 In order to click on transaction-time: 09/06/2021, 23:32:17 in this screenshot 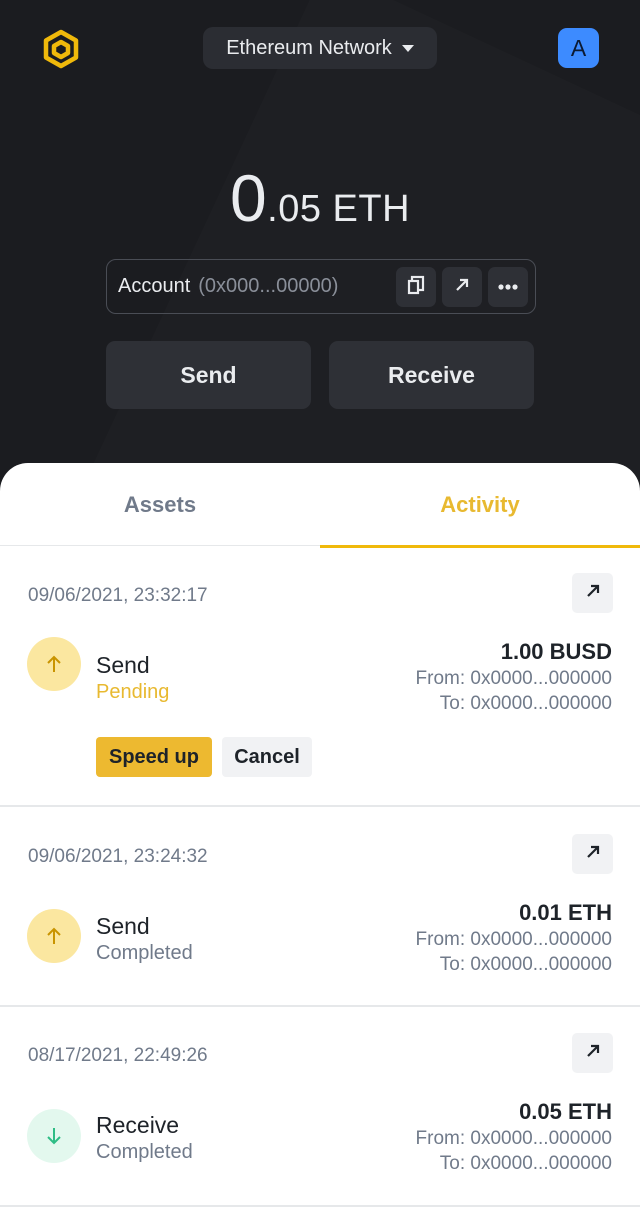, I will do `click(118, 595)`.